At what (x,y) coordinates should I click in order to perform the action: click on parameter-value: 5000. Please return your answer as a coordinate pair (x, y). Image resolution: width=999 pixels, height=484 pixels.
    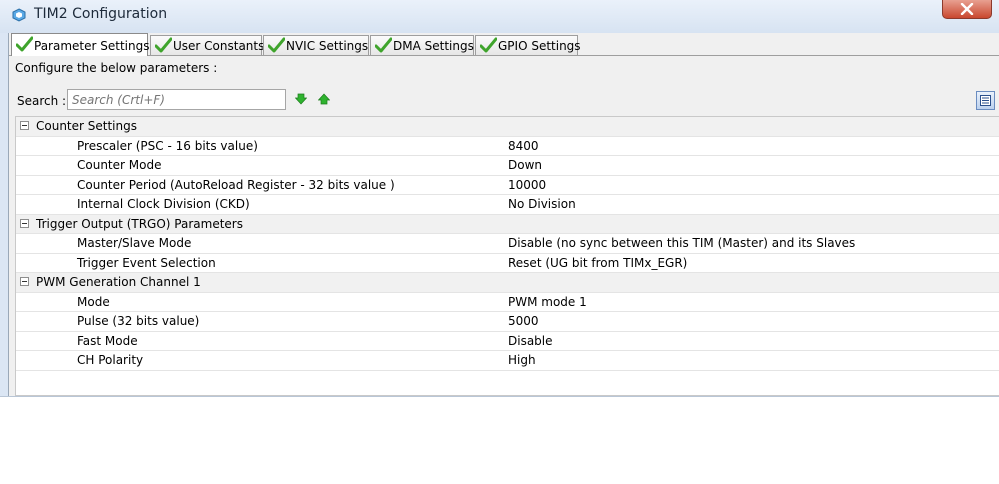
    Looking at the image, I should click on (523, 321).